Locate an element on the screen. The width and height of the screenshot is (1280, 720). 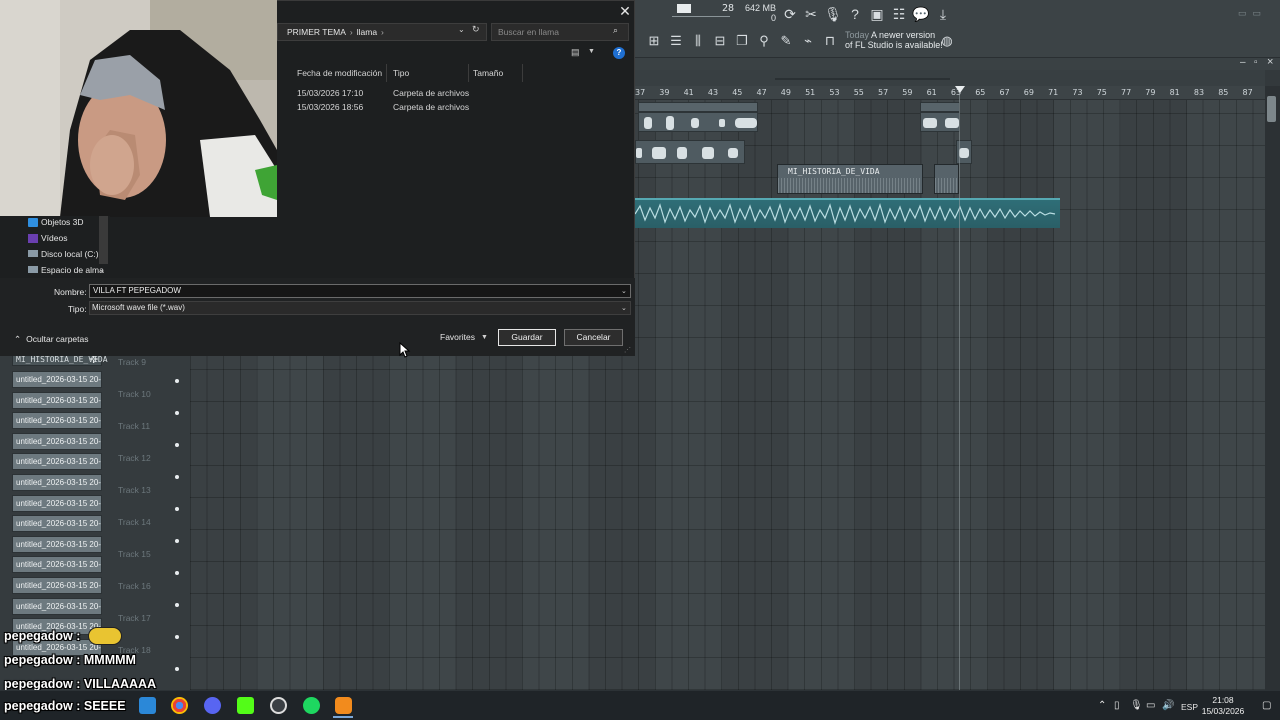
search-icon: ⌕ is located at coordinates (615, 30).